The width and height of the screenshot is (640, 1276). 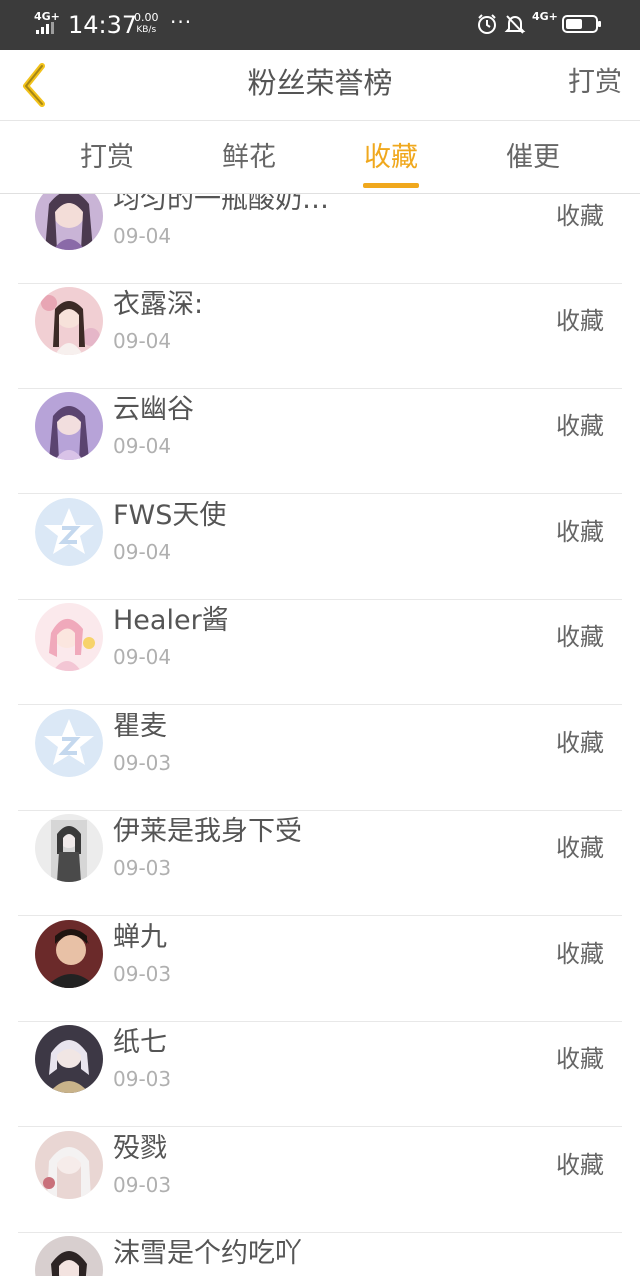 I want to click on list-item: 沫雪是个约吃吖, so click(x=320, y=1254).